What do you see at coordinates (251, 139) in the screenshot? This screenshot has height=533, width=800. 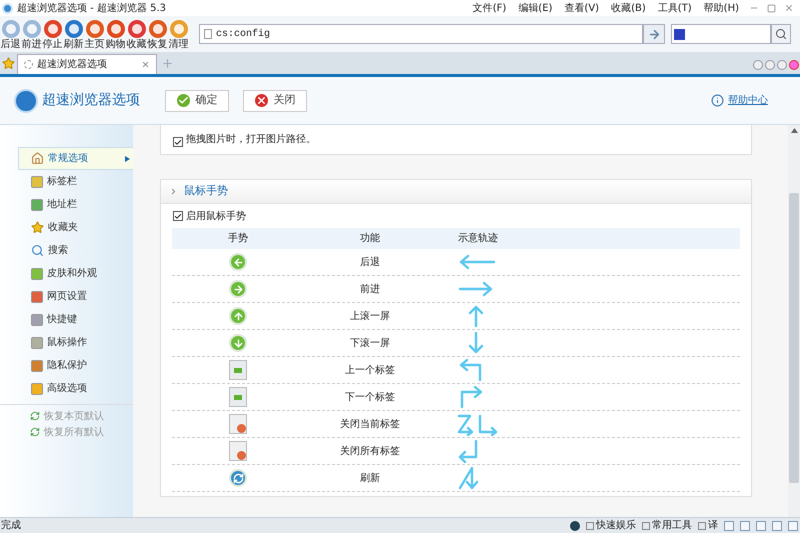 I see `option-label: 拖拽图片时，打开图片路径。` at bounding box center [251, 139].